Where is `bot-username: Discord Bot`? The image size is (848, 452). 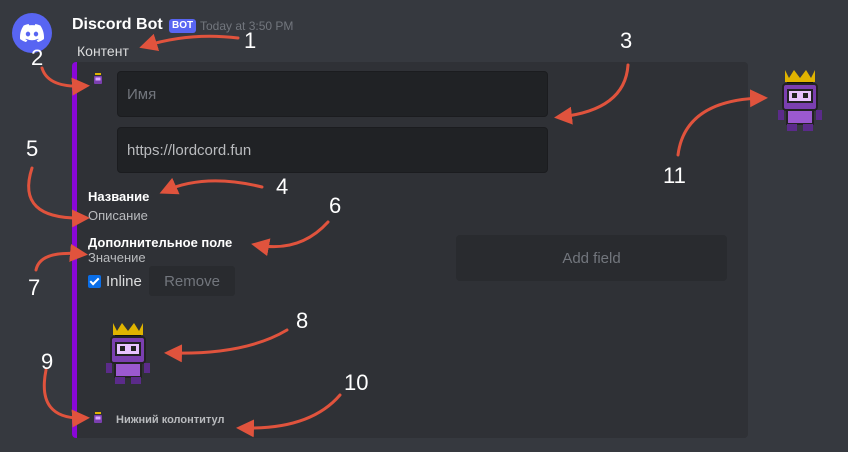
bot-username: Discord Bot is located at coordinates (117, 25).